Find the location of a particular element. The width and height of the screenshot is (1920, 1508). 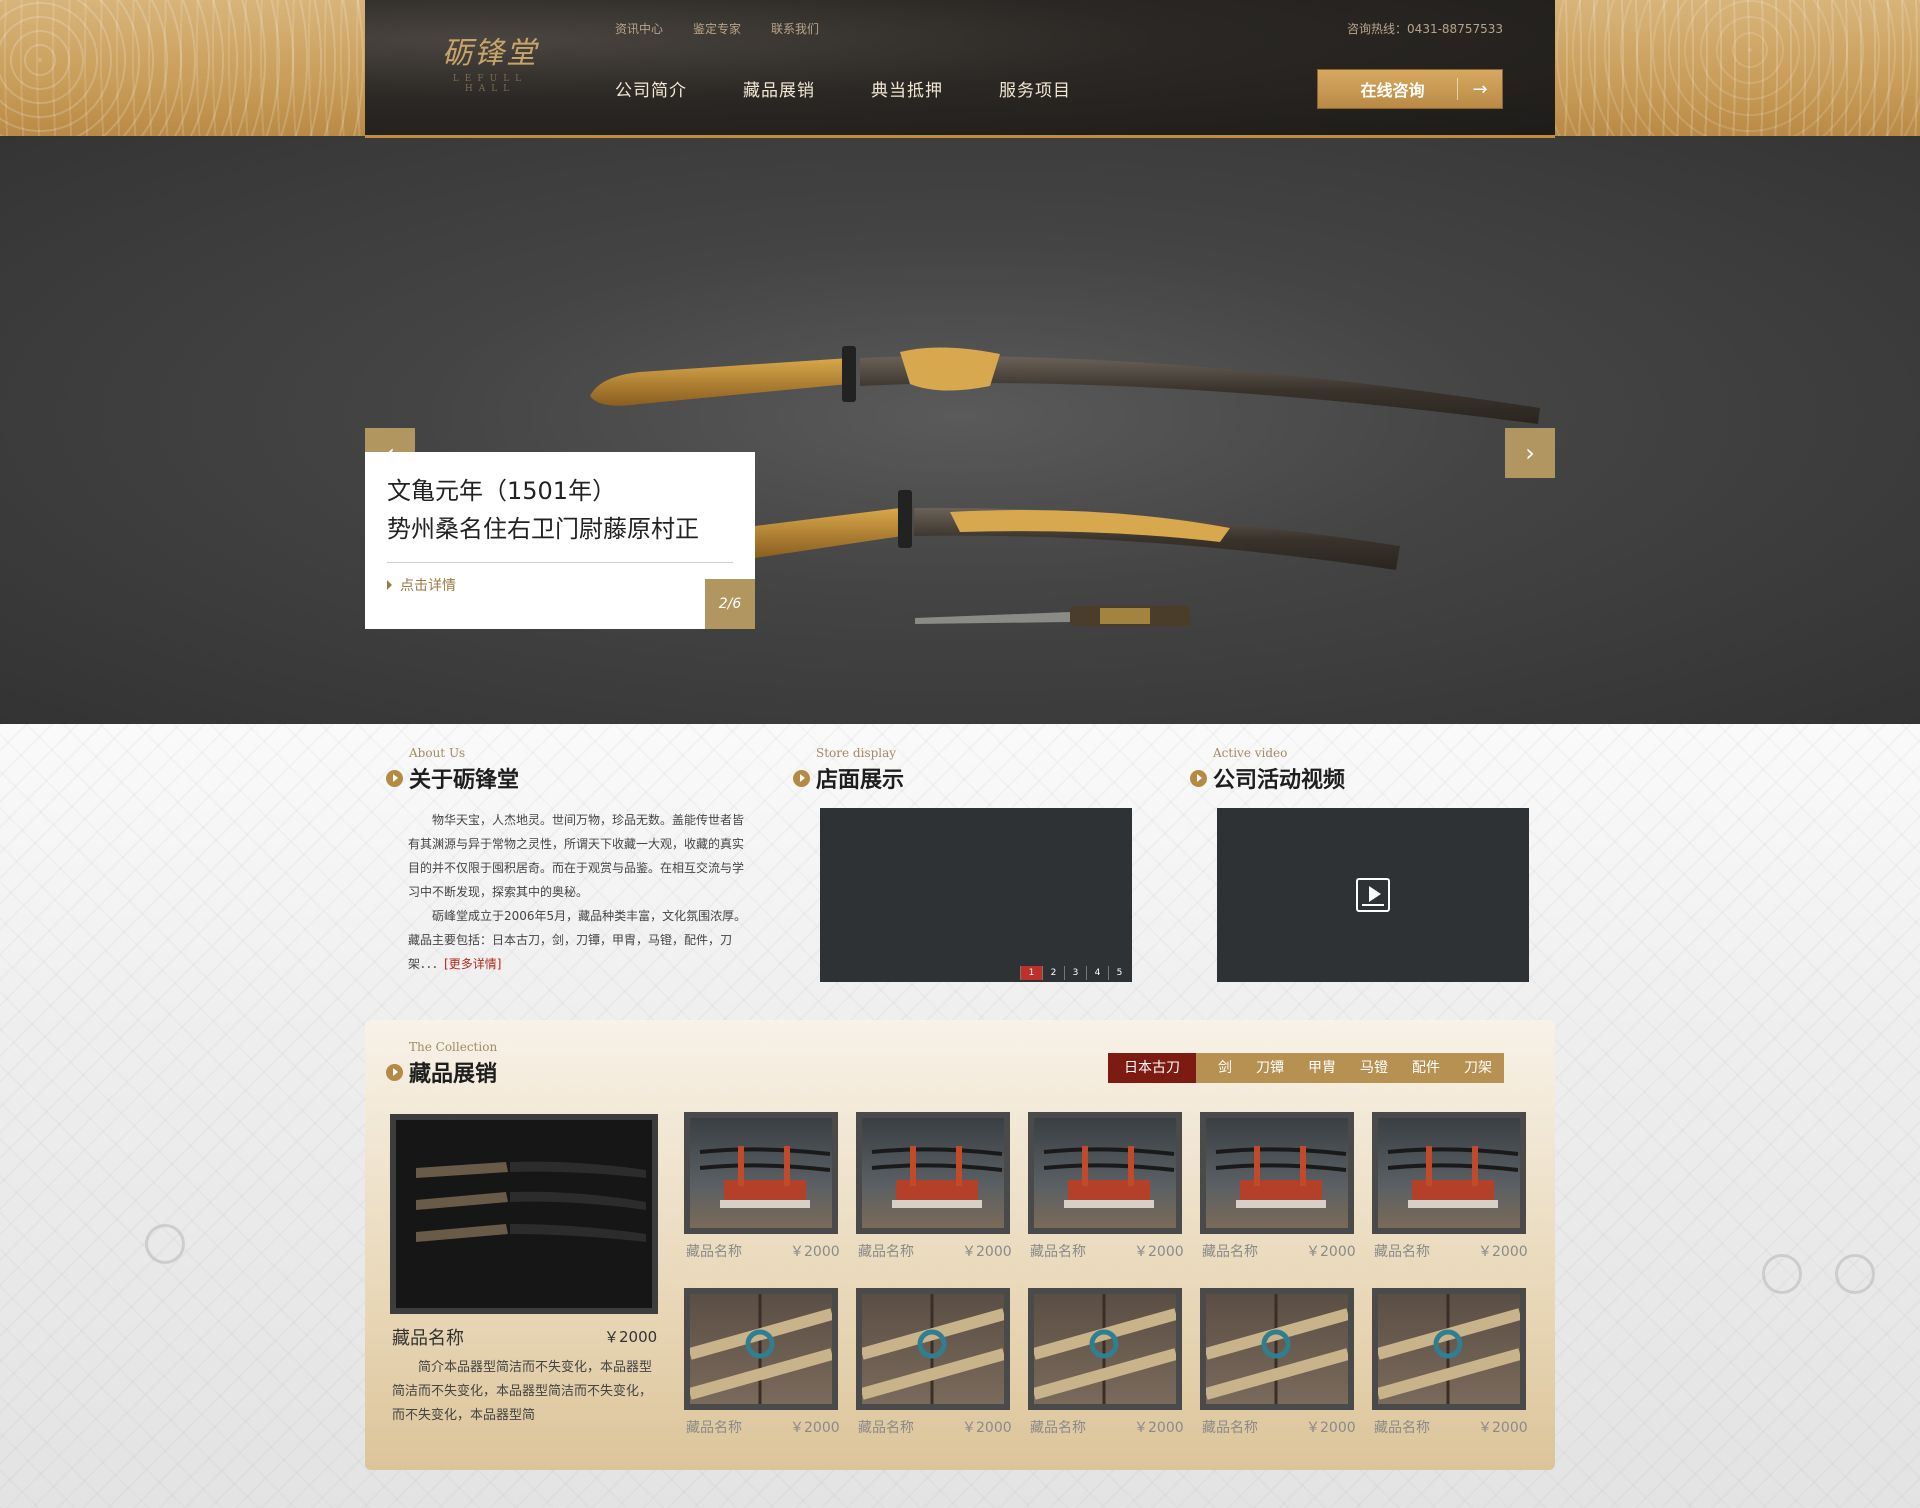

featured-item-image is located at coordinates (524, 1214).